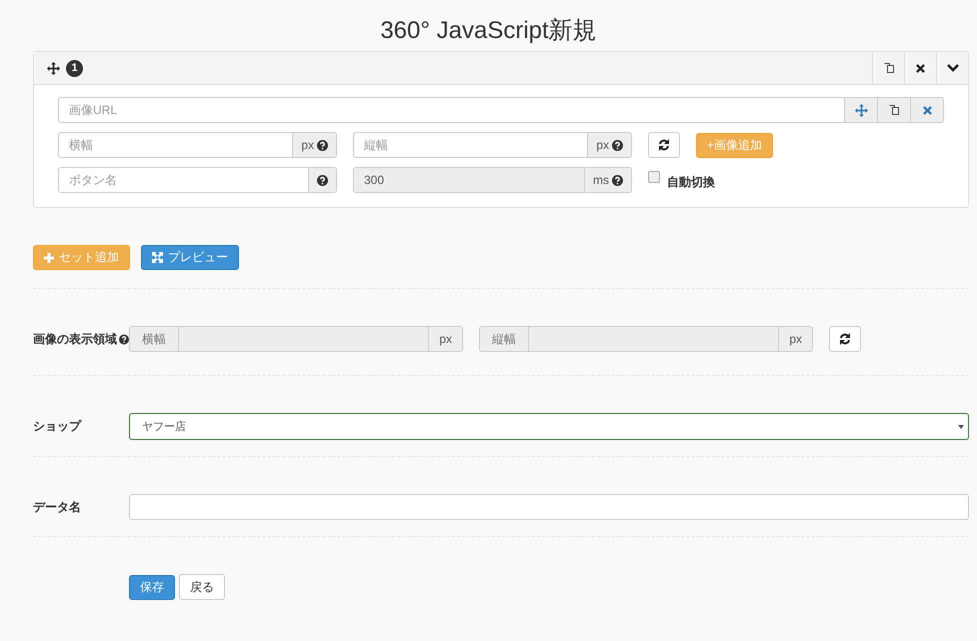 The width and height of the screenshot is (977, 641). Describe the element at coordinates (601, 180) in the screenshot. I see `unit-label: ms` at that location.